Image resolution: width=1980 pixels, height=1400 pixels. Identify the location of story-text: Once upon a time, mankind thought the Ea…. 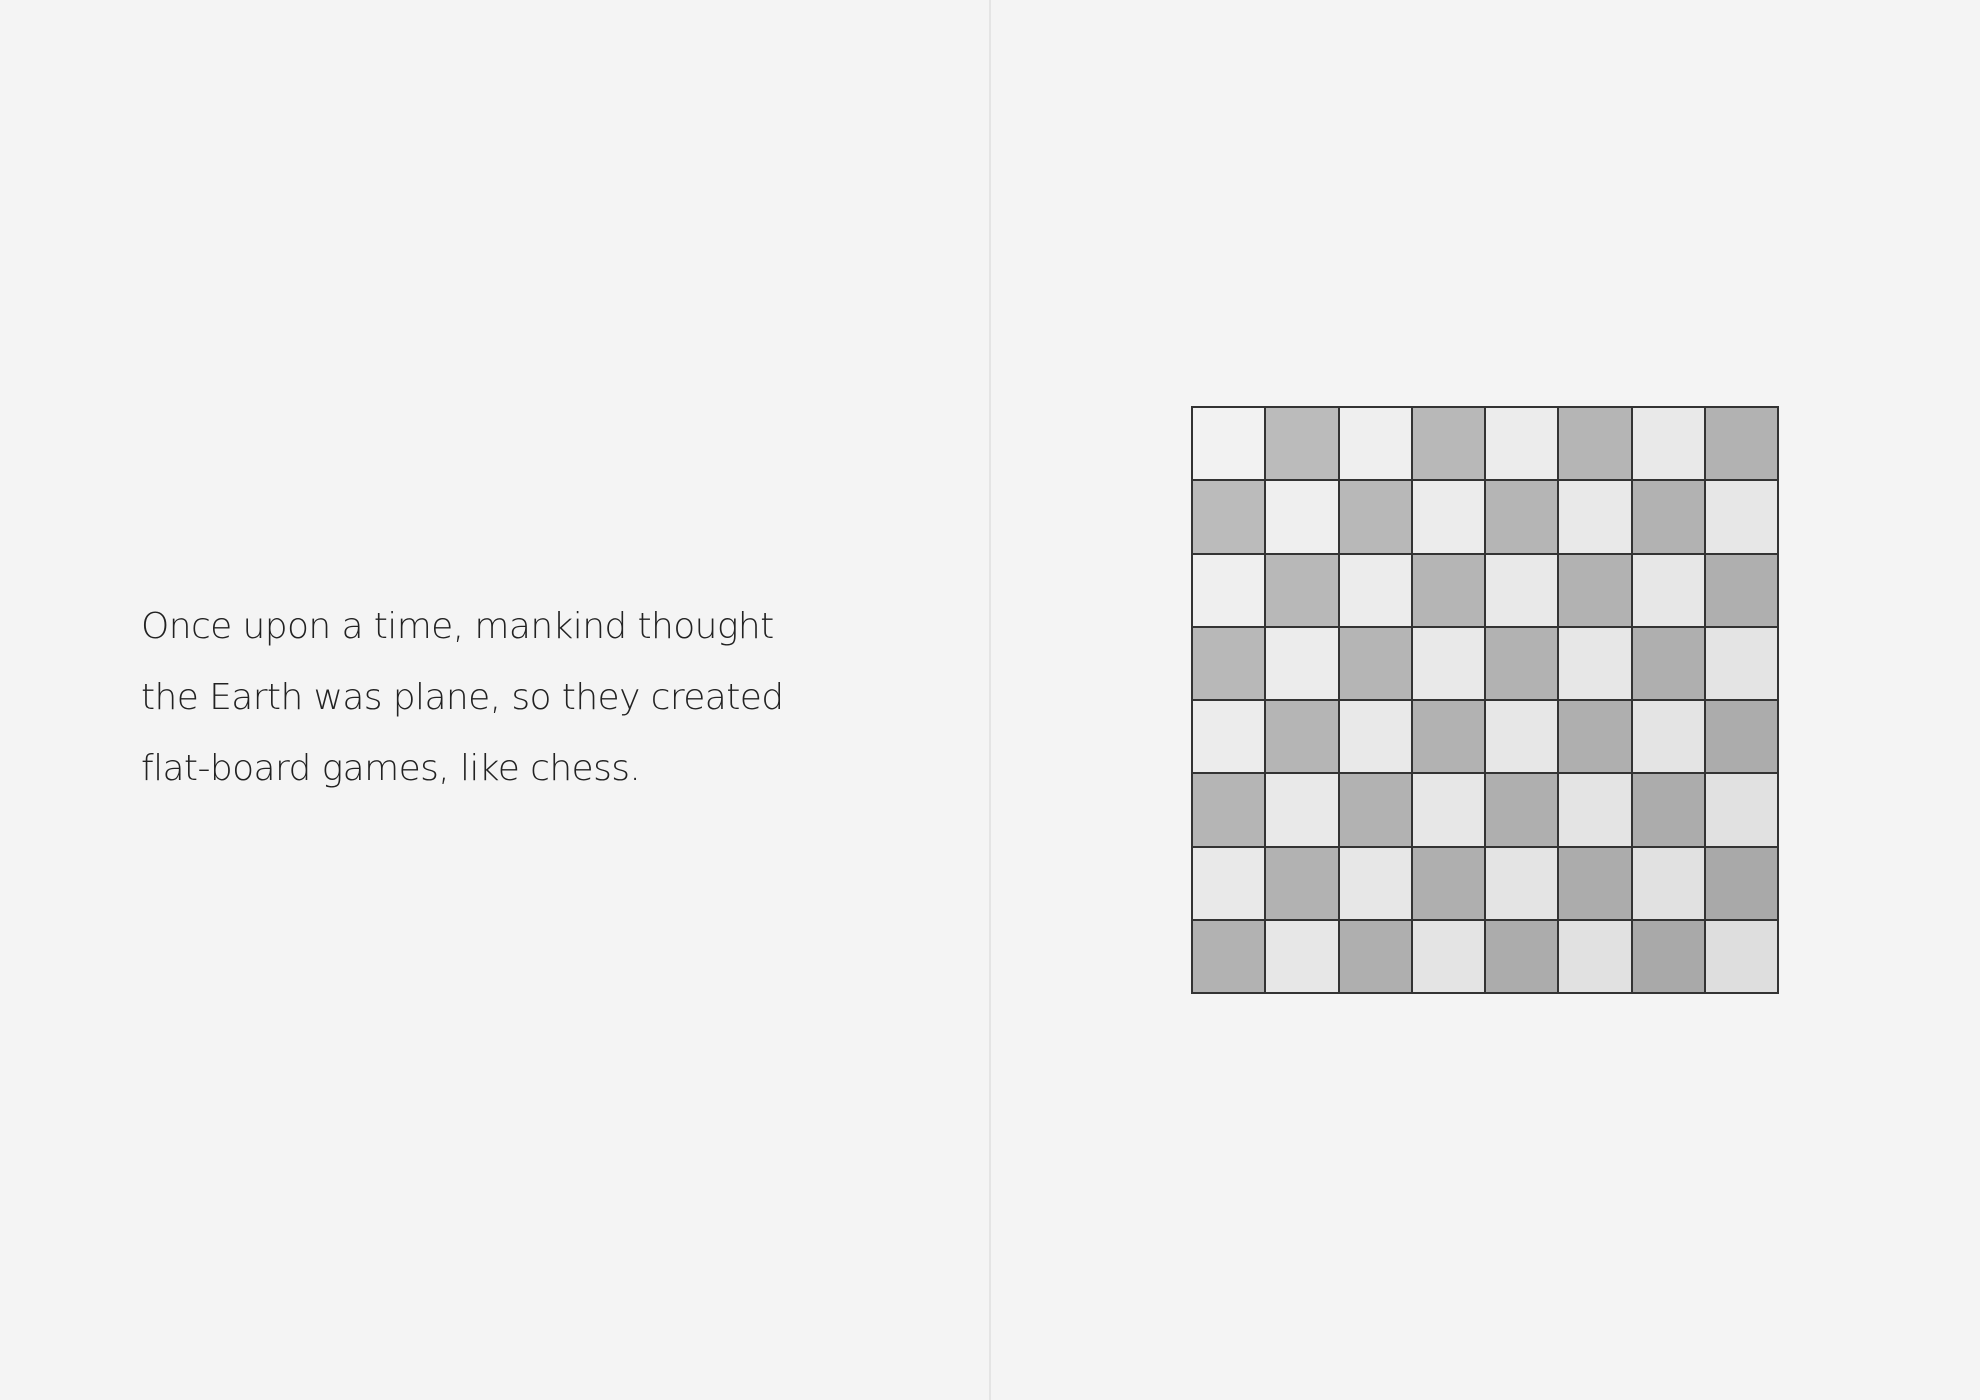
(521, 697).